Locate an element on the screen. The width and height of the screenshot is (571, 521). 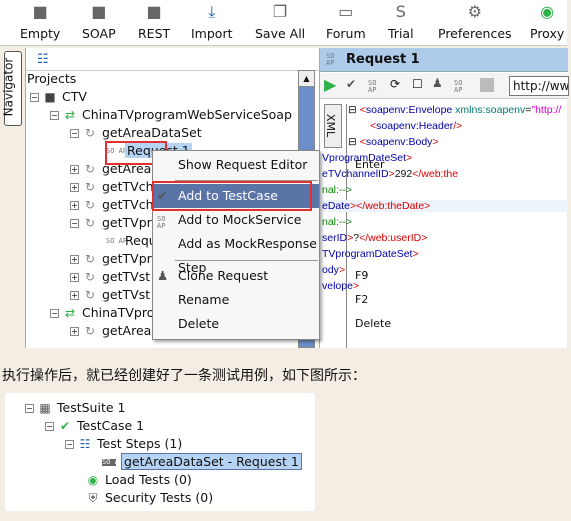
tree-item-load-tests: ◉ Load Tests (0) is located at coordinates (138, 480).